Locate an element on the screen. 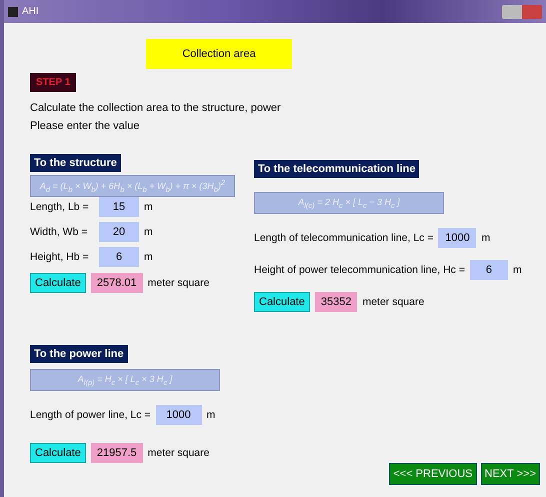 This screenshot has width=546, height=497. section-heading: To the telecommunication line is located at coordinates (337, 169).